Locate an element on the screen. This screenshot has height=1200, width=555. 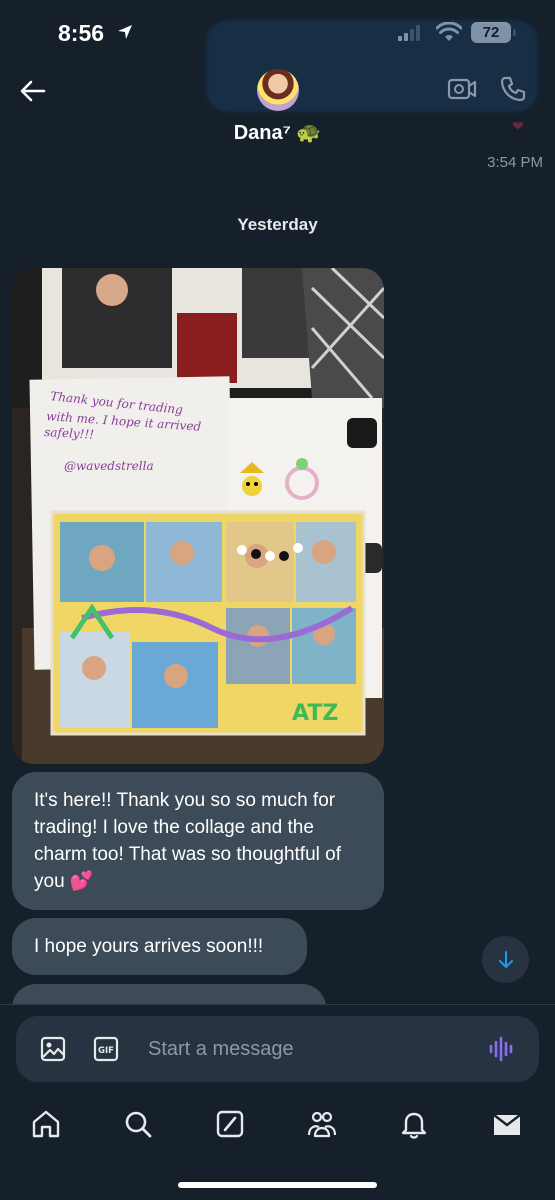
scroll-to-bottom-button is located at coordinates (505, 959).